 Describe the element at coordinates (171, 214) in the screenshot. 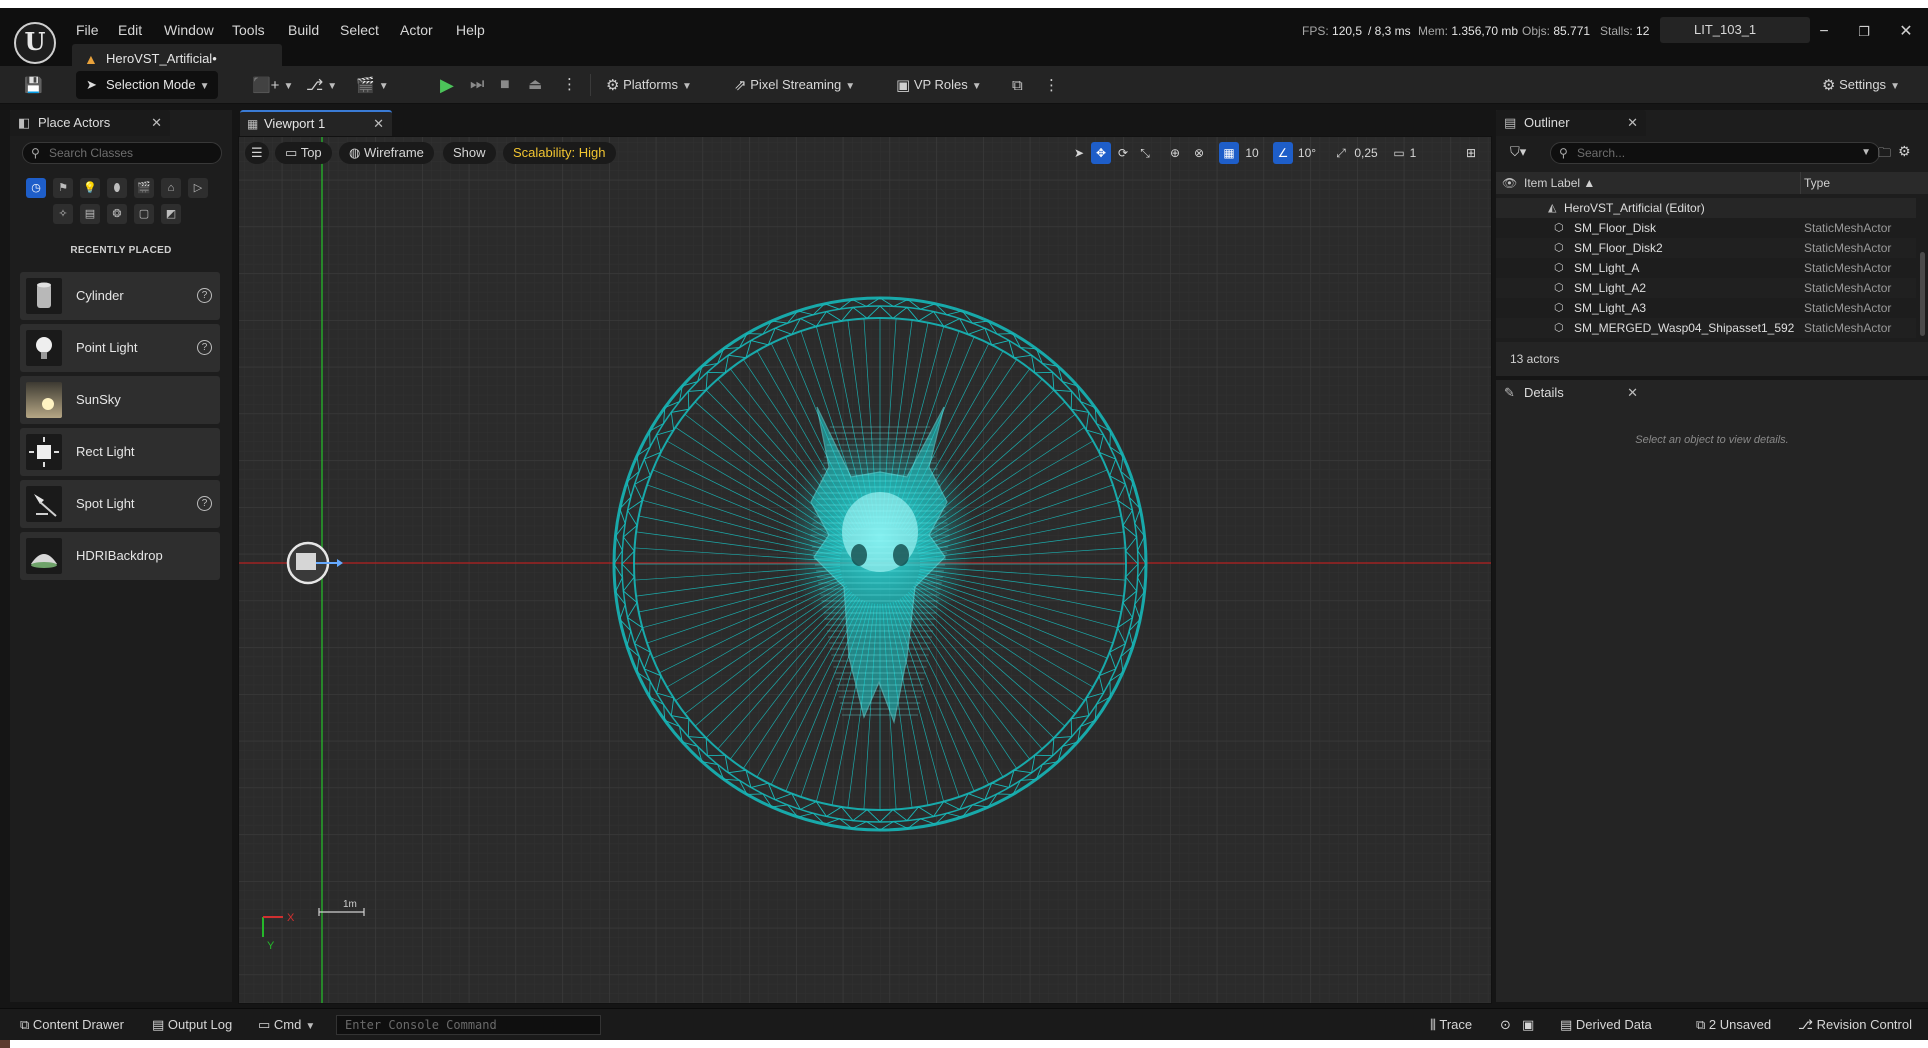

I see `plugins-category-icon: ◩` at that location.